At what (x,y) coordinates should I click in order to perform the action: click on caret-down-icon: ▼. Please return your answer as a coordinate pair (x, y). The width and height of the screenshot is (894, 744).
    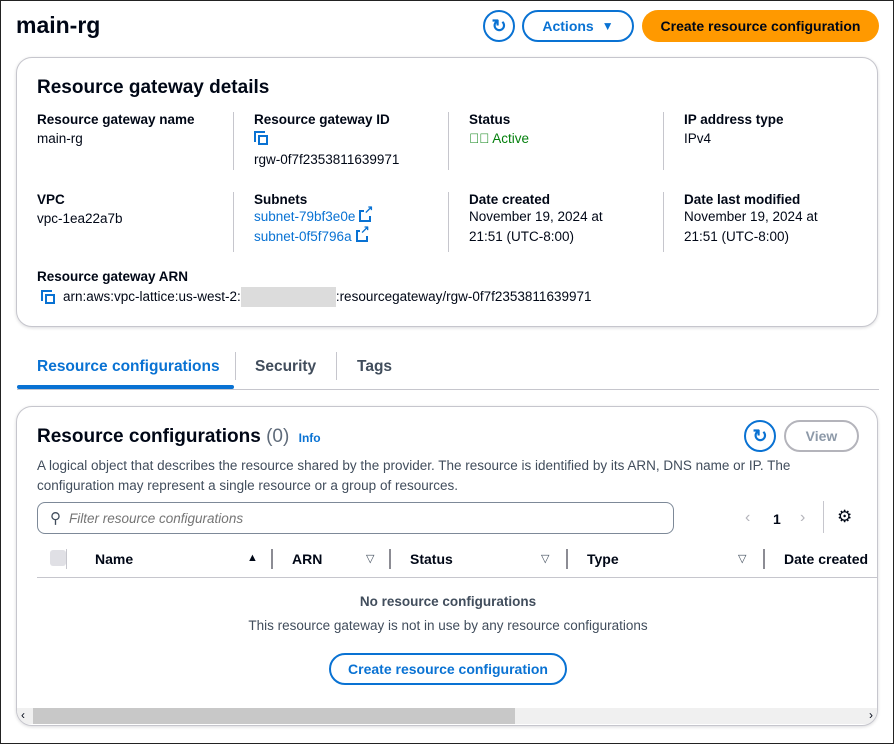
    Looking at the image, I should click on (607, 26).